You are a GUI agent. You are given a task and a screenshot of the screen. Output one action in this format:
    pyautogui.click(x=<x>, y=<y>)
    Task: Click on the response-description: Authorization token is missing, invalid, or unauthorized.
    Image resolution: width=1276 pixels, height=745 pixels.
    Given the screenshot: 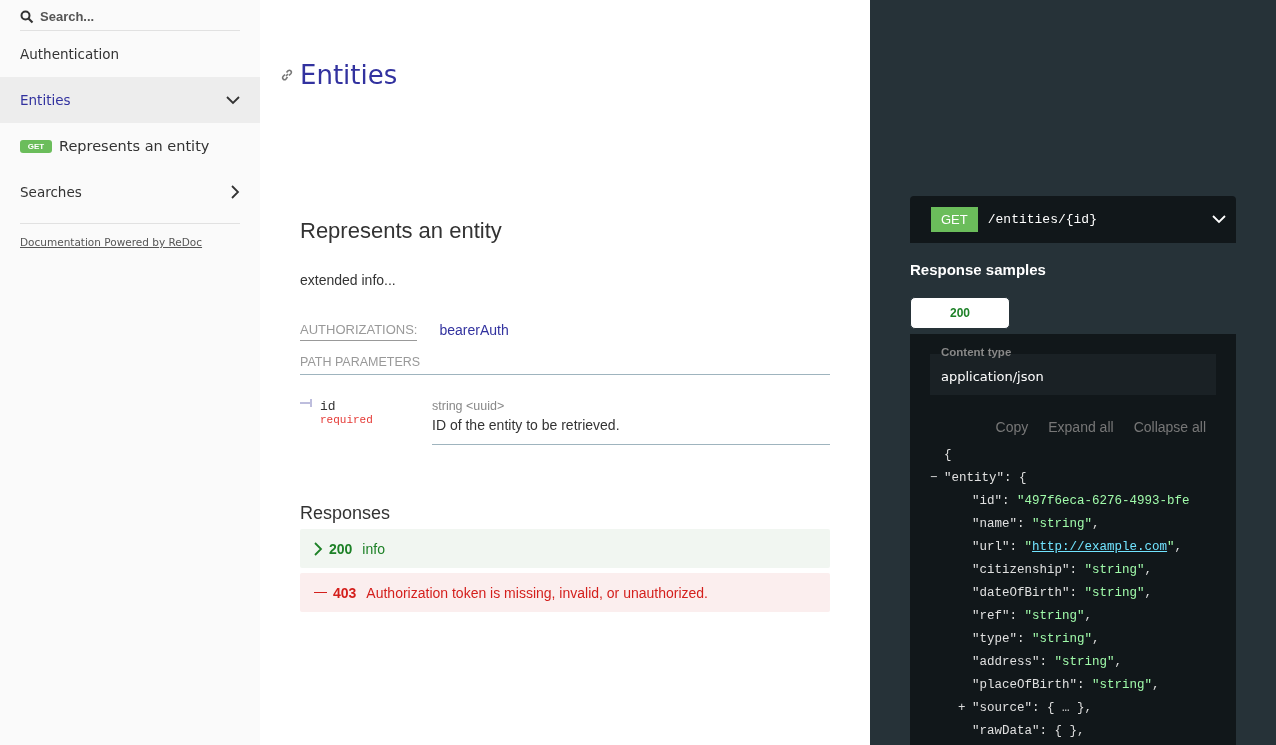 What is the action you would take?
    pyautogui.click(x=537, y=592)
    